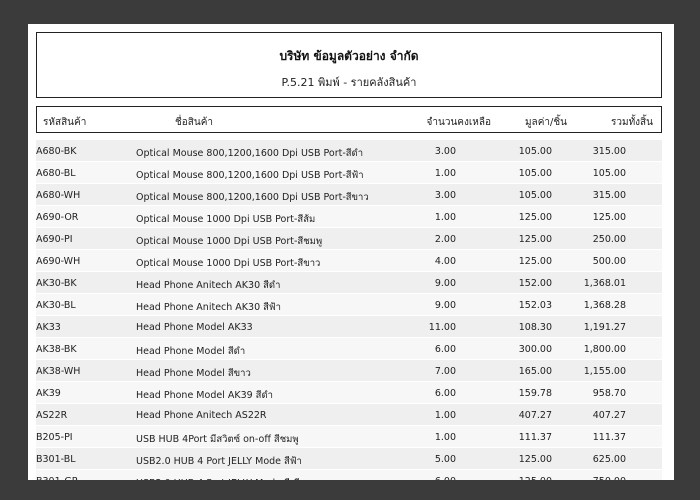  Describe the element at coordinates (535, 437) in the screenshot. I see `cell-price: 111.37` at that location.